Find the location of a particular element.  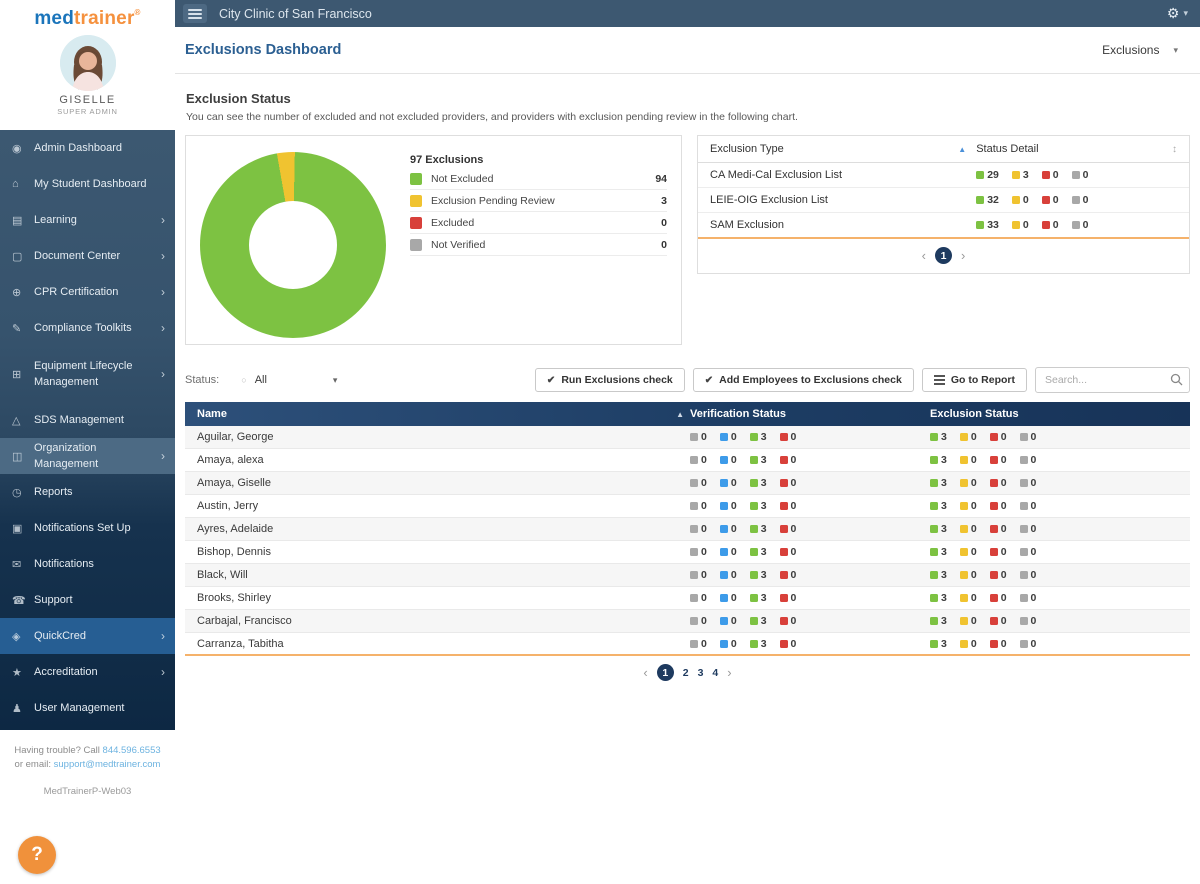

table-row: Amaya, Giselle 0 0 3 0 3 0 0 0 is located at coordinates (687, 483).